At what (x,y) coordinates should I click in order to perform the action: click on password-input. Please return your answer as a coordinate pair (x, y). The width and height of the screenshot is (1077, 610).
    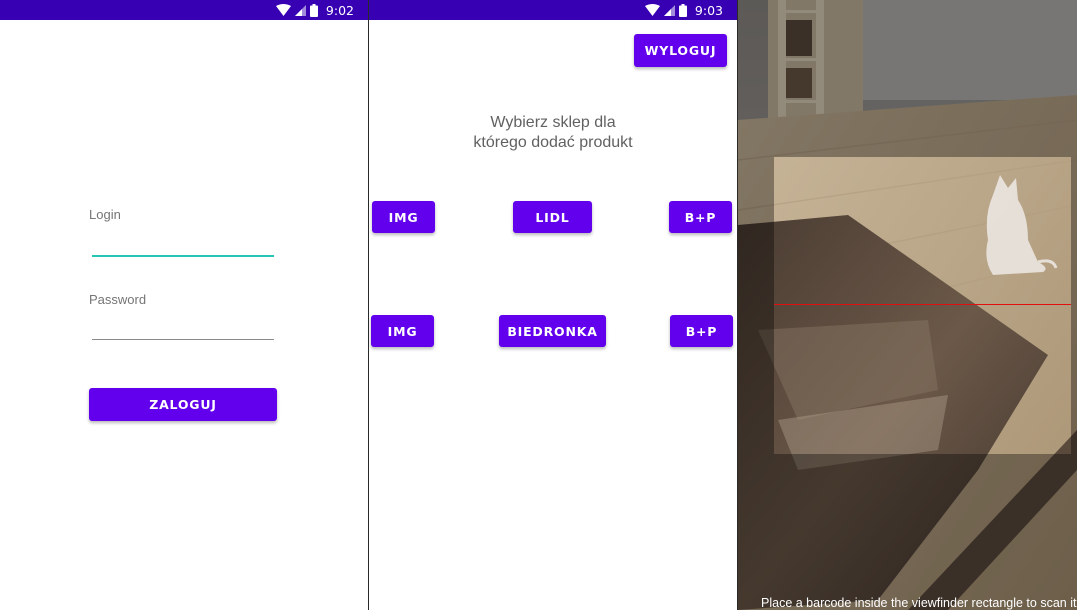
    Looking at the image, I should click on (183, 326).